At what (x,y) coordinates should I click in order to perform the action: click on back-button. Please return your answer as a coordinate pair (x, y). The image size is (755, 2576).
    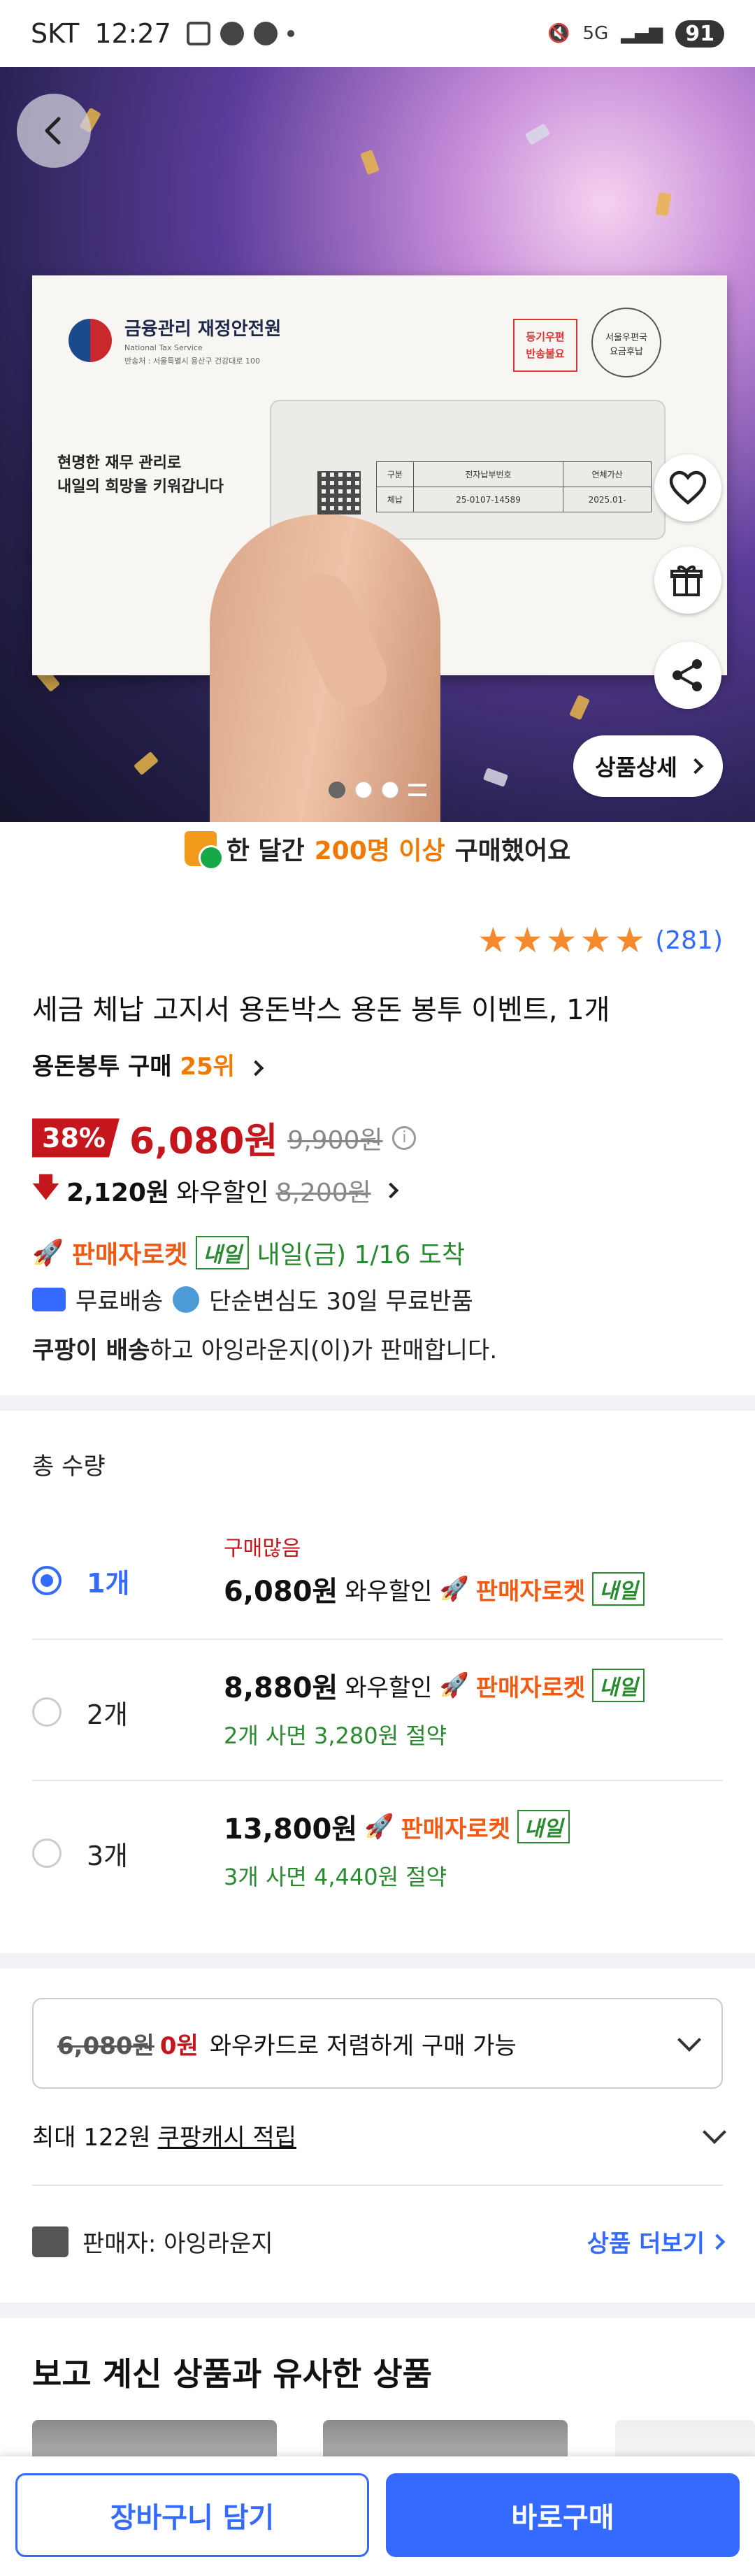
    Looking at the image, I should click on (54, 131).